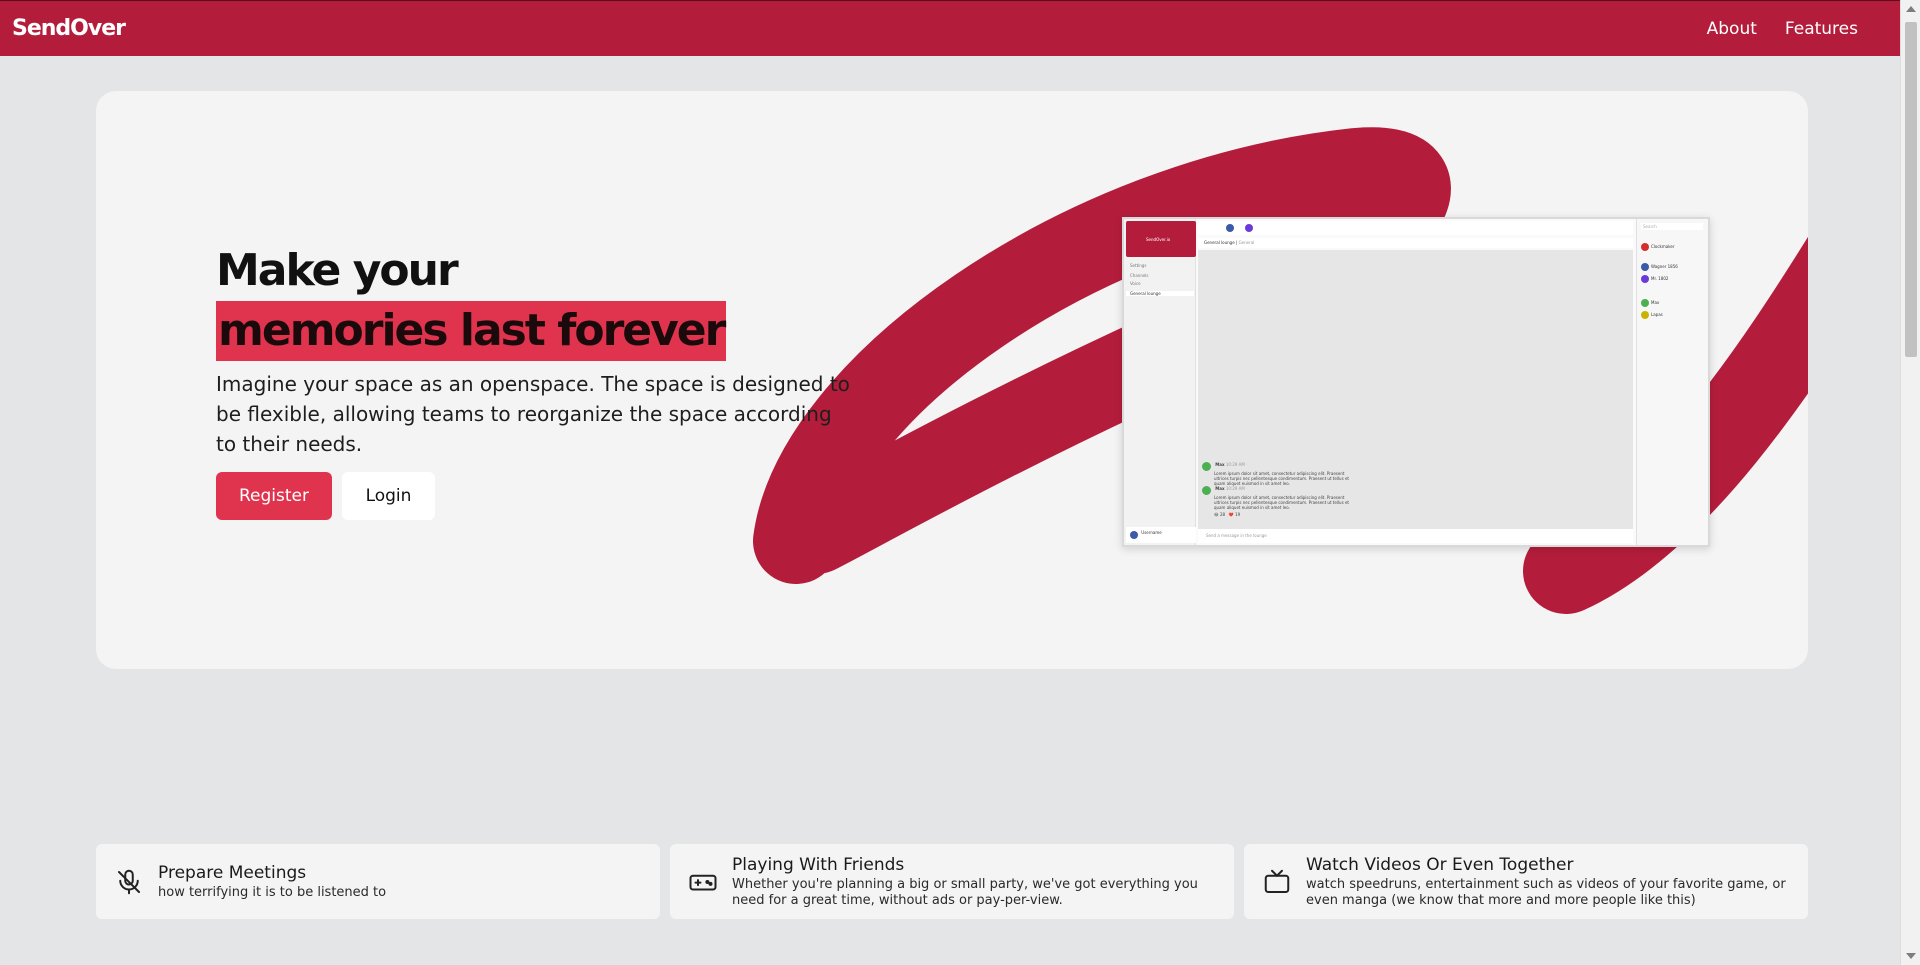  I want to click on preview-member: Wagner 1856, so click(1659, 267).